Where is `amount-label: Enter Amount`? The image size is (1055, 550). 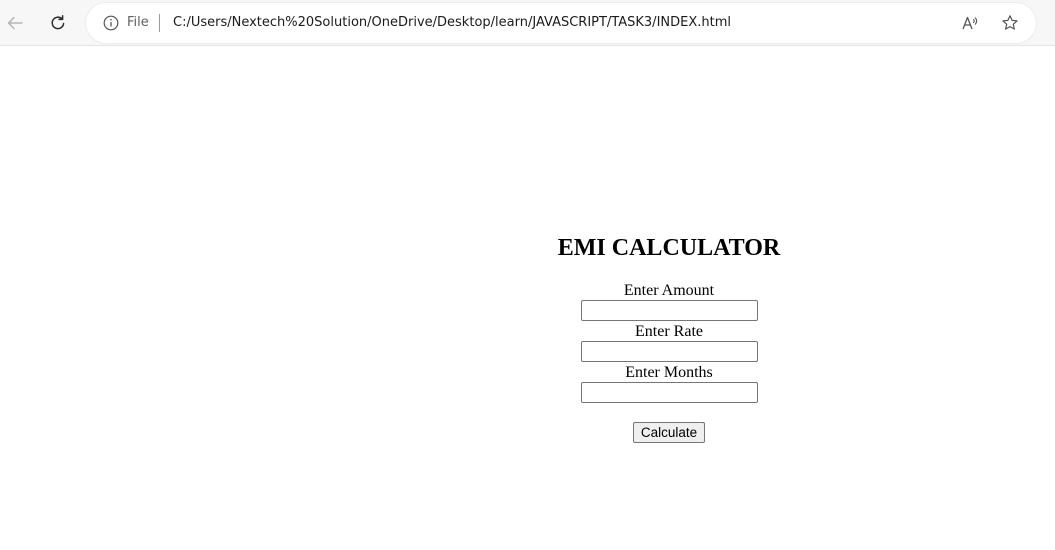 amount-label: Enter Amount is located at coordinates (669, 290).